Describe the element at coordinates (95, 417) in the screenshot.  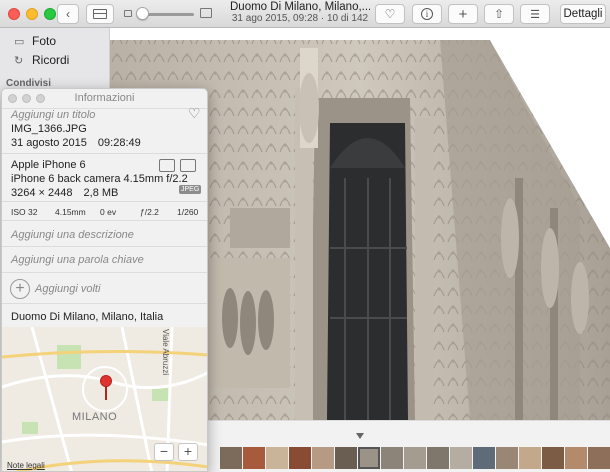
I see `map-city-label: MILANO` at that location.